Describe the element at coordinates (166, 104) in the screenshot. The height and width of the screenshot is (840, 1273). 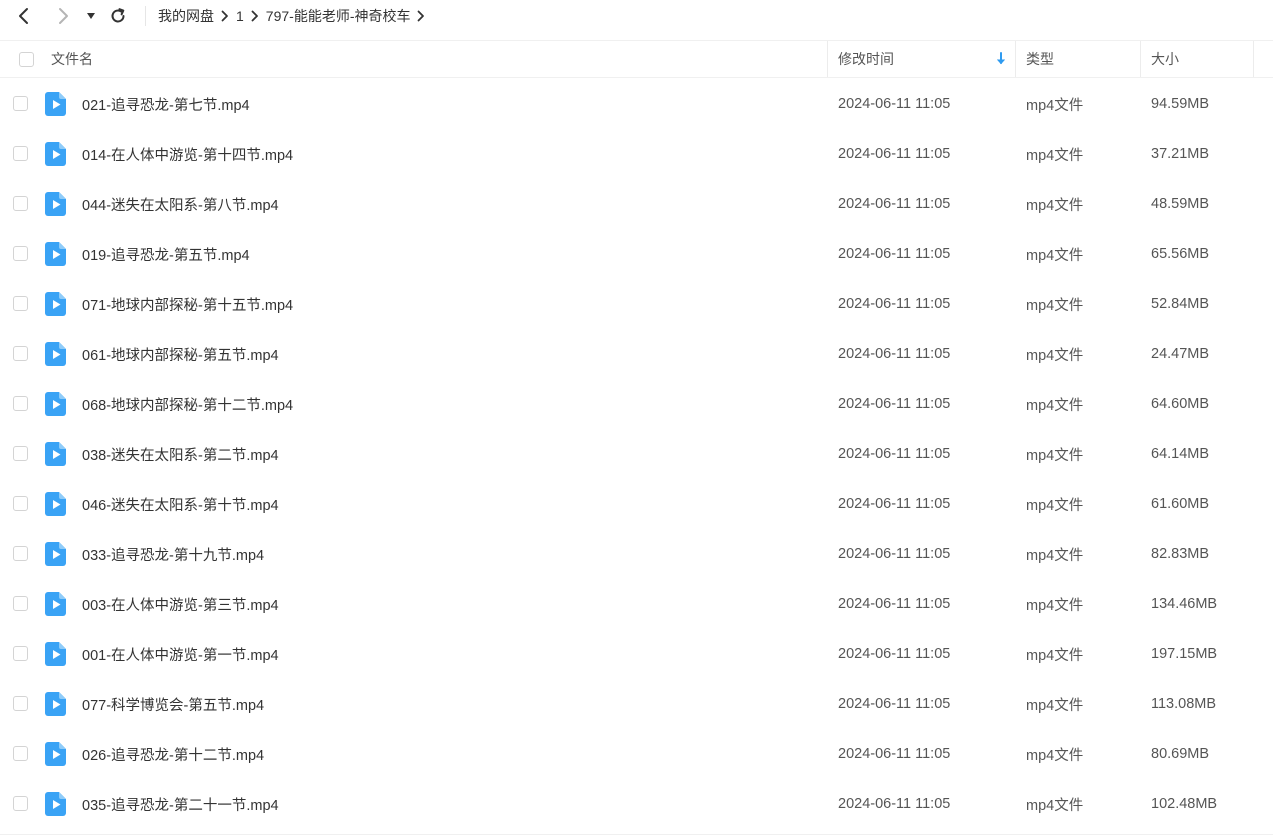
I see `file-name: 021-追寻恐龙-第七节.mp4` at that location.